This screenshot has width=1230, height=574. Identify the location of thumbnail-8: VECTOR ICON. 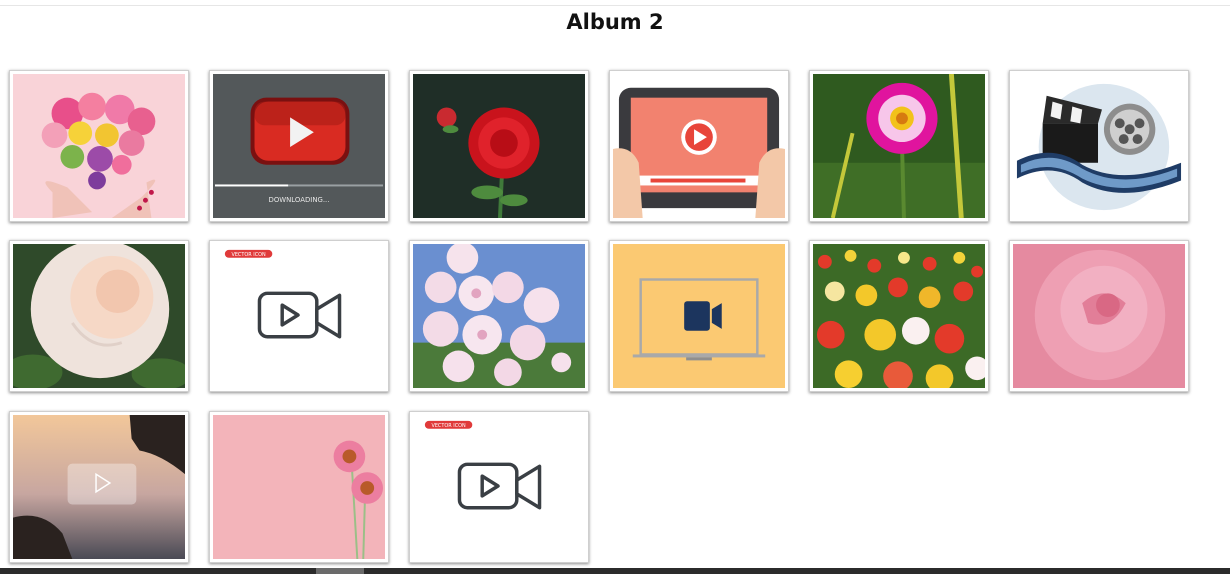
(299, 316).